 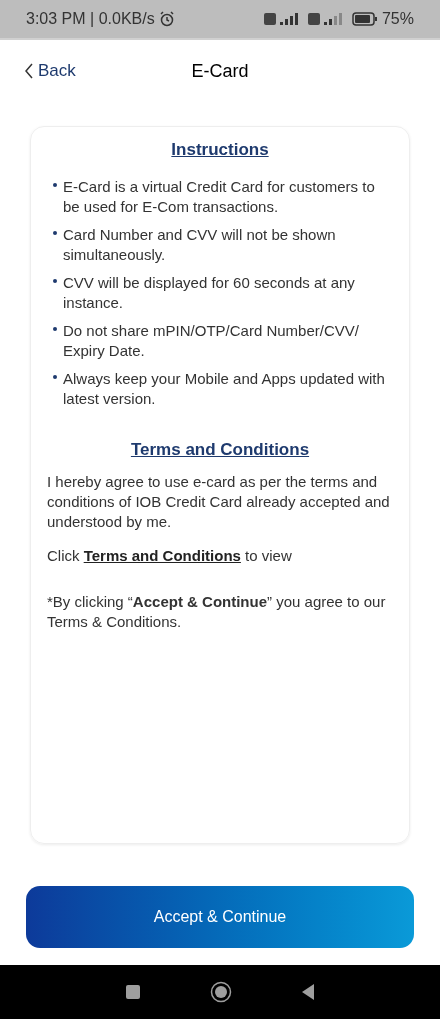 I want to click on agreement-text: I hereby agree to use e-card as per the terms and conditions of IOB Credit Card already accepted and understood by me., so click(x=219, y=502).